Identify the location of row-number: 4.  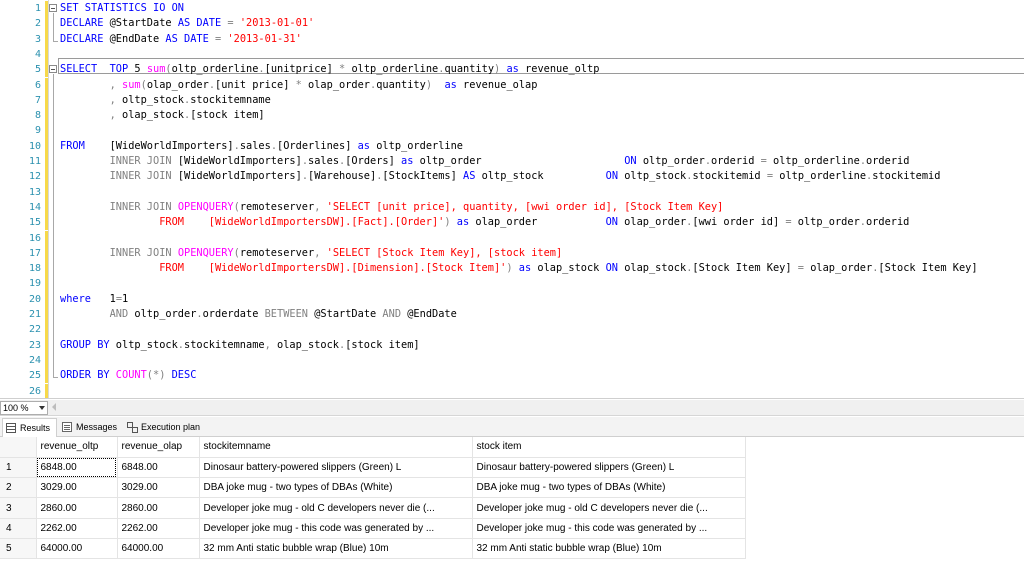
(18, 528).